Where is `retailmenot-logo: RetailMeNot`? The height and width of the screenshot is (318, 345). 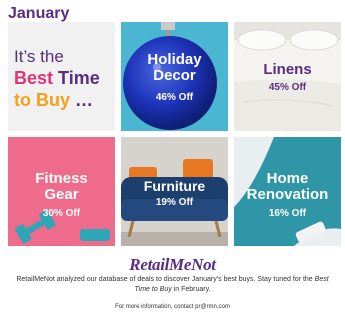 retailmenot-logo: RetailMeNot is located at coordinates (172, 264).